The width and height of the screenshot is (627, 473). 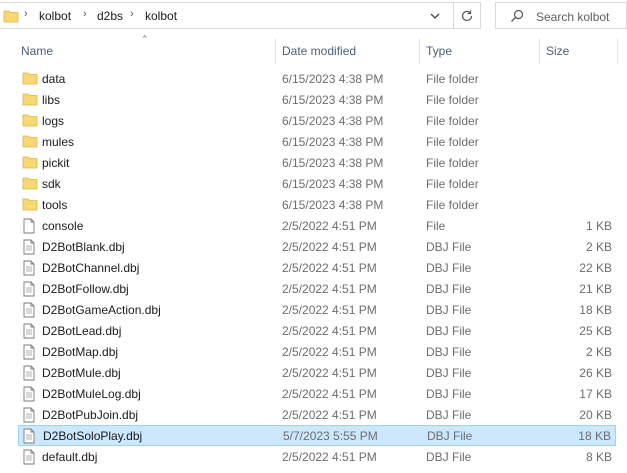 What do you see at coordinates (557, 51) in the screenshot?
I see `column-size: Size` at bounding box center [557, 51].